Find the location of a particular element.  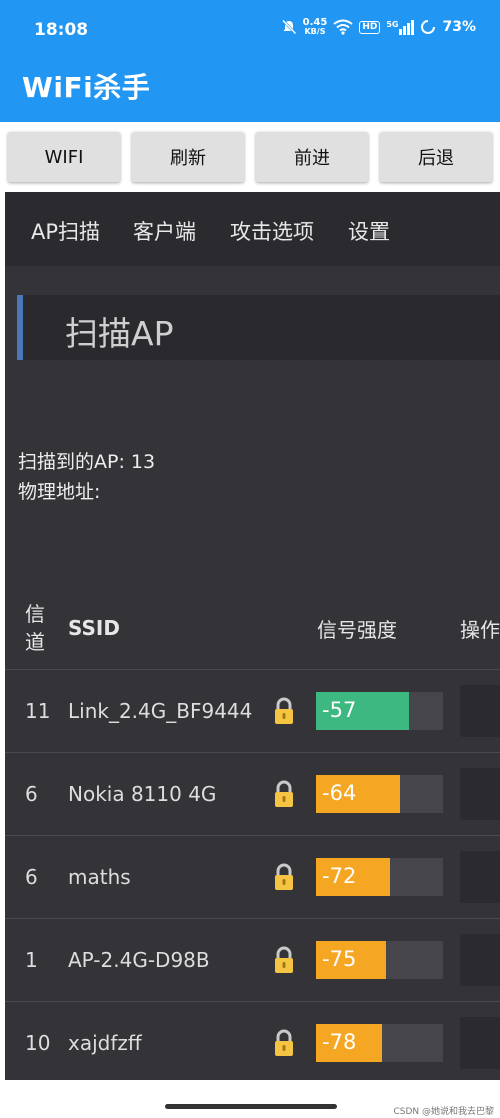

table-row: 6 Nokia 8110 4G -64 is located at coordinates (252, 794).